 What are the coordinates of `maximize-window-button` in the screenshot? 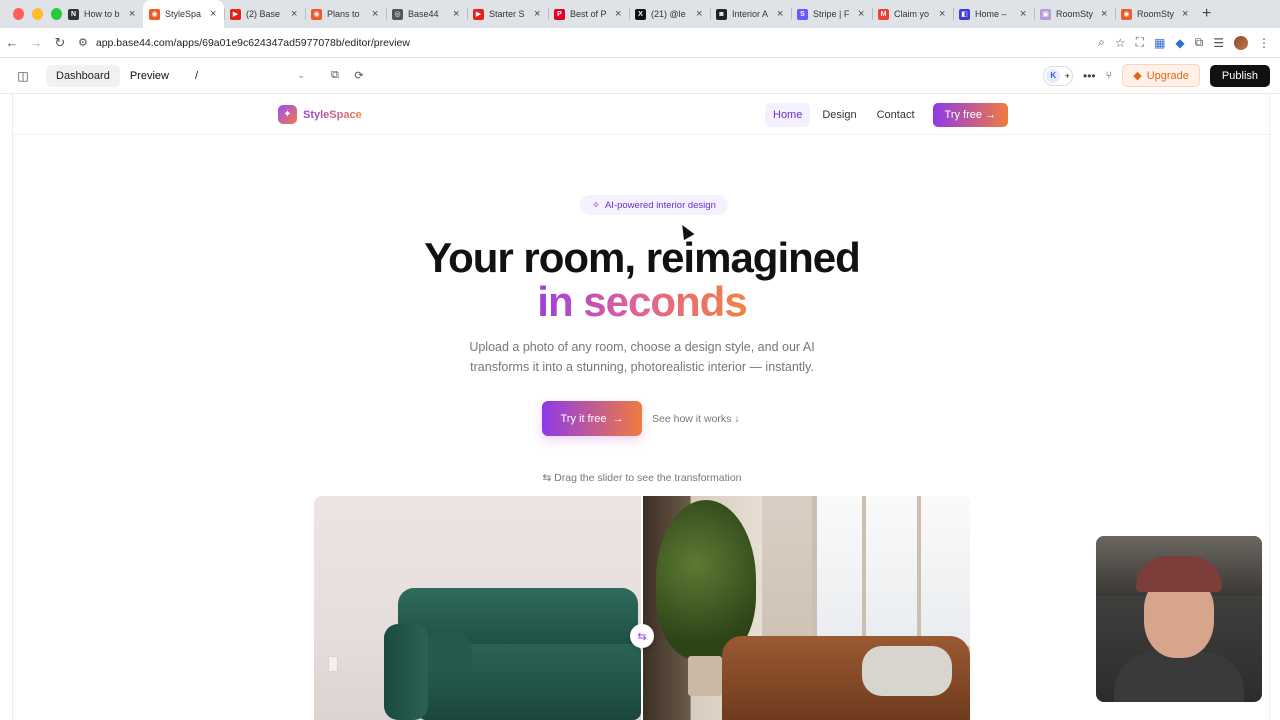 It's located at (56, 14).